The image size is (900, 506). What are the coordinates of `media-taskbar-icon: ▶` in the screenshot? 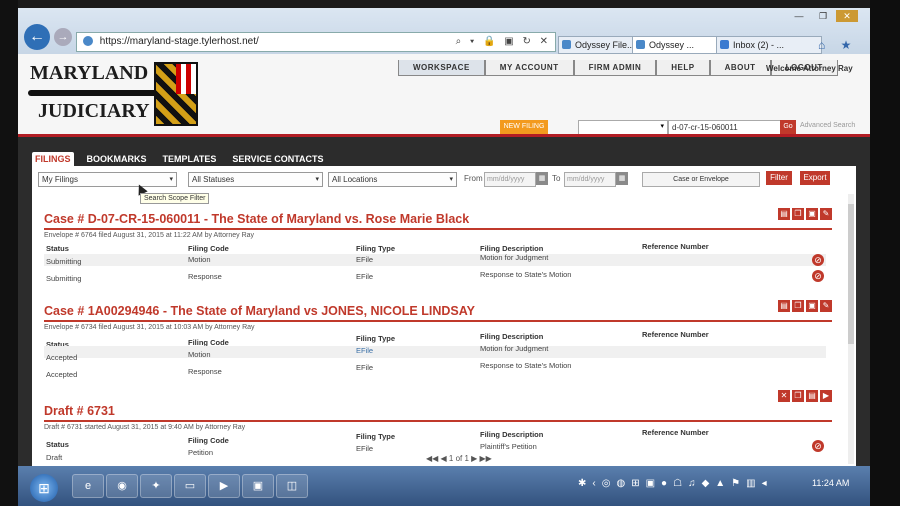 It's located at (224, 486).